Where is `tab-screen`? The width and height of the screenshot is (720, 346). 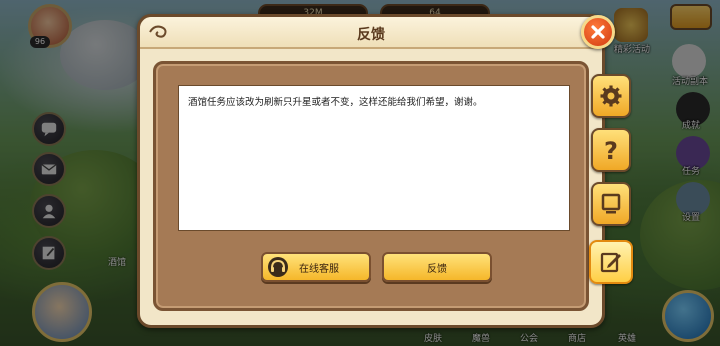 tab-screen is located at coordinates (611, 204).